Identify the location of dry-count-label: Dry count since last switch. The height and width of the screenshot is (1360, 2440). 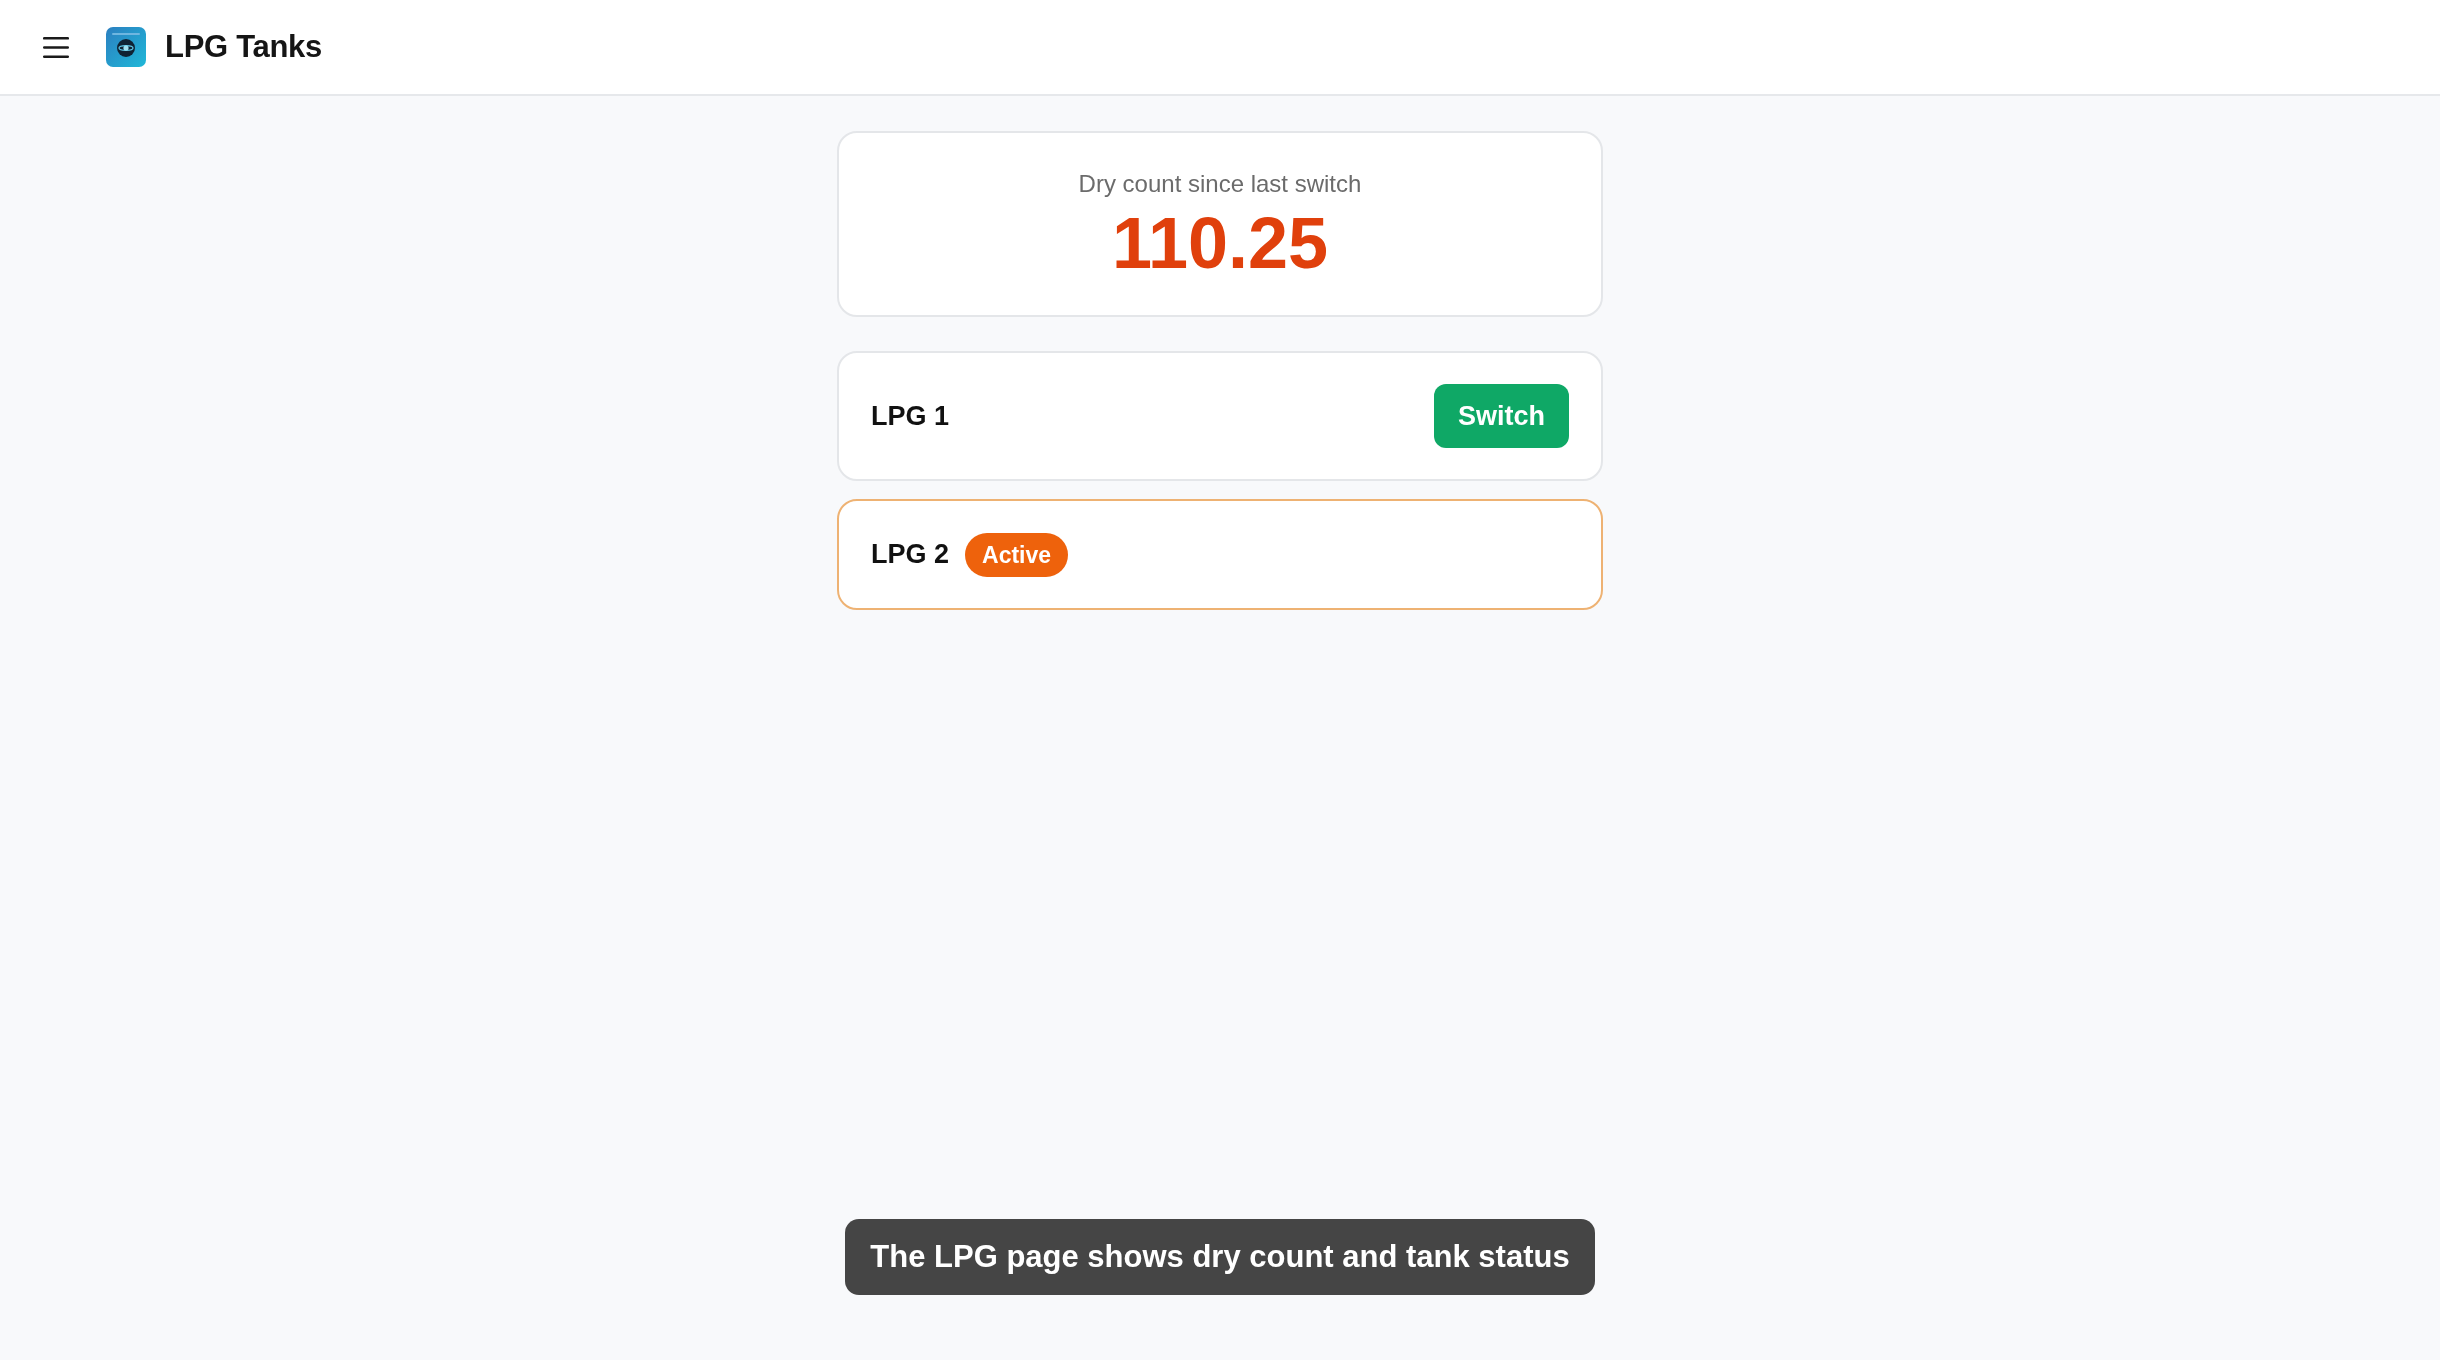
(1220, 184).